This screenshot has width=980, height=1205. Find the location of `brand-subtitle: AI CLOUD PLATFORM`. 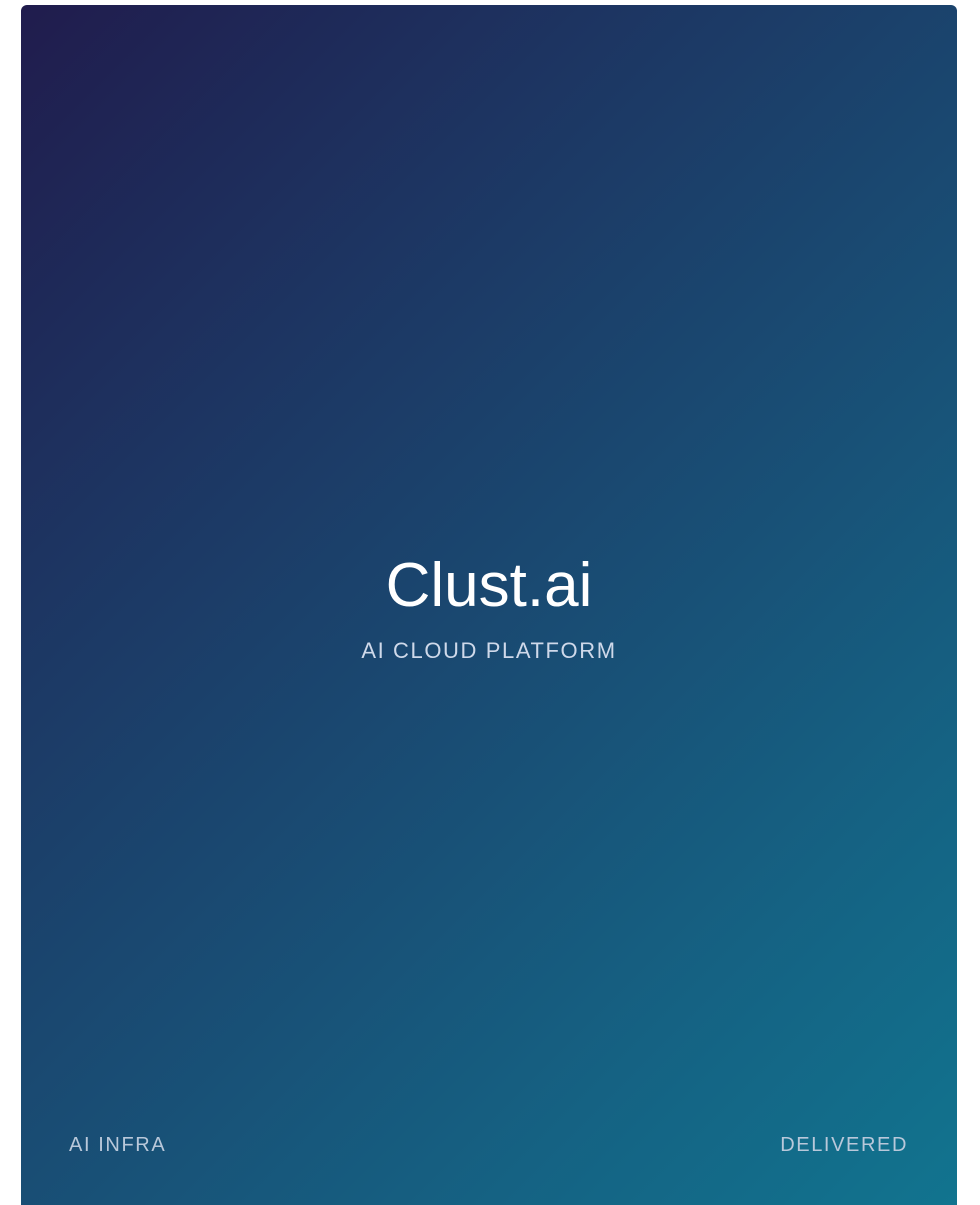

brand-subtitle: AI CLOUD PLATFORM is located at coordinates (489, 650).